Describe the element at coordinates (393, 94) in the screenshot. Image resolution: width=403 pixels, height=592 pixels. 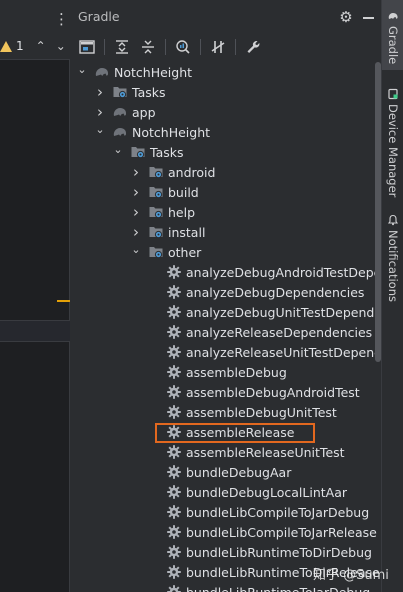
I see `device-icon` at that location.